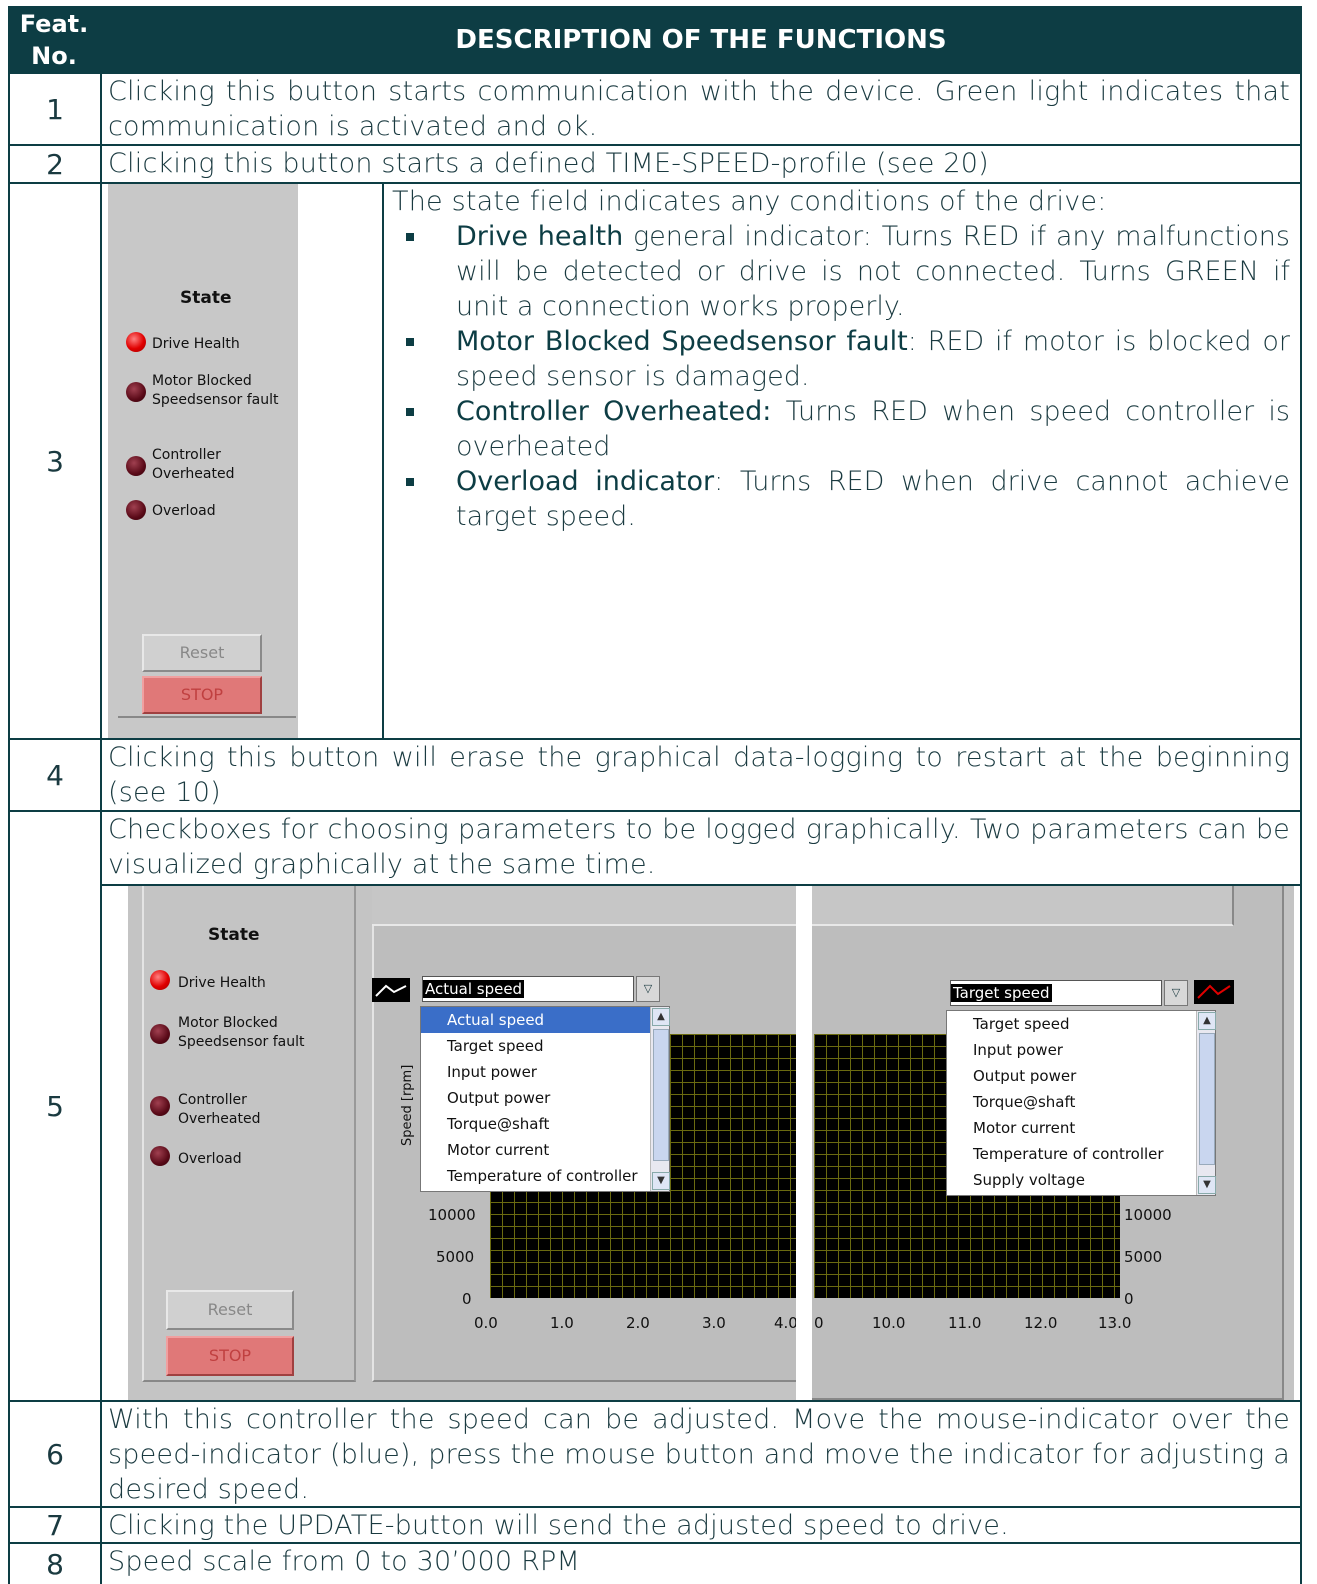  Describe the element at coordinates (56, 461) in the screenshot. I see `row-number: 3` at that location.